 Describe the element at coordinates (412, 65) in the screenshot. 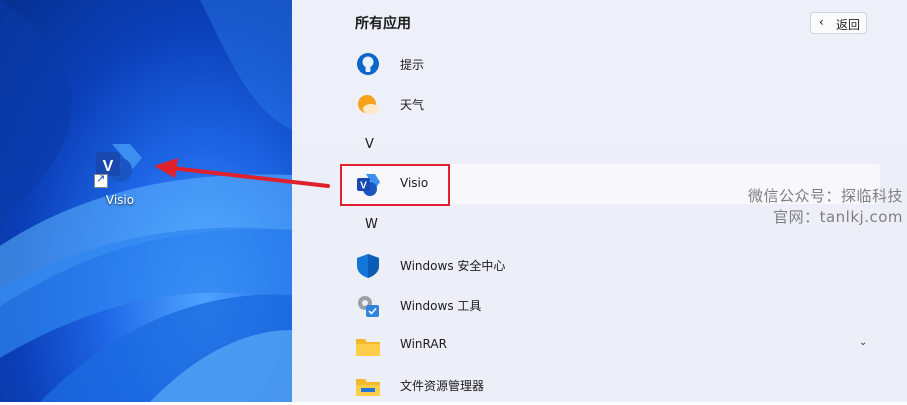

I see `app-item-label: 提示` at that location.